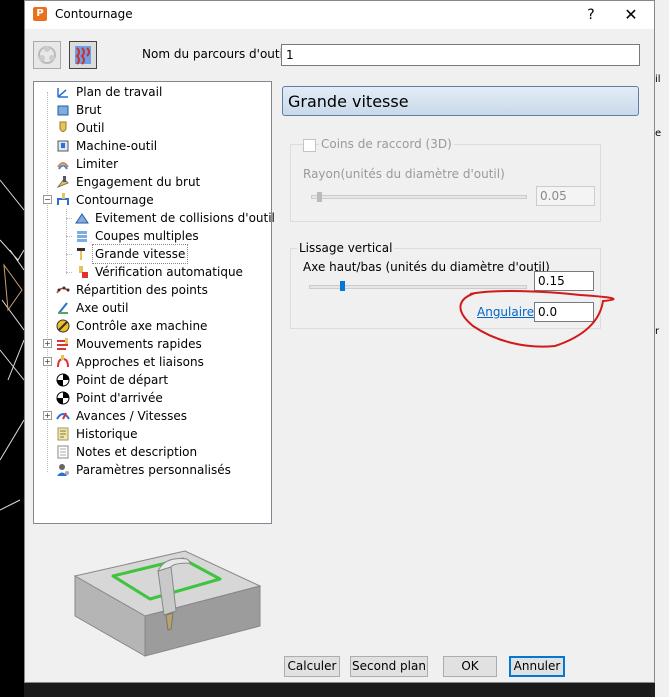  Describe the element at coordinates (662, 348) in the screenshot. I see `background-window-edge: il e r` at that location.